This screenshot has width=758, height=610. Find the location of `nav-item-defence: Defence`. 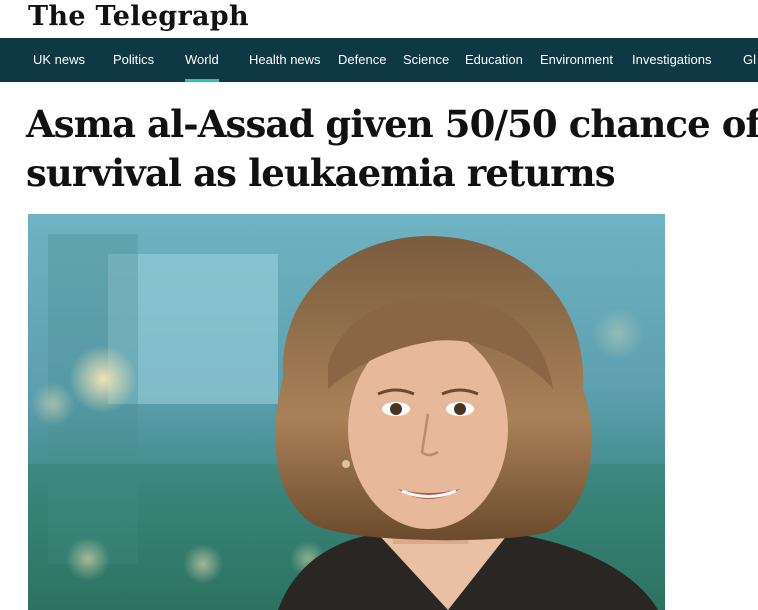

nav-item-defence: Defence is located at coordinates (362, 60).